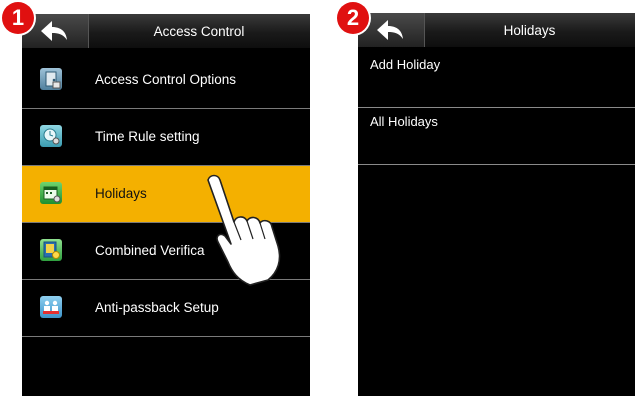 This screenshot has width=635, height=396. Describe the element at coordinates (199, 31) in the screenshot. I see `page-title: Access Control` at that location.